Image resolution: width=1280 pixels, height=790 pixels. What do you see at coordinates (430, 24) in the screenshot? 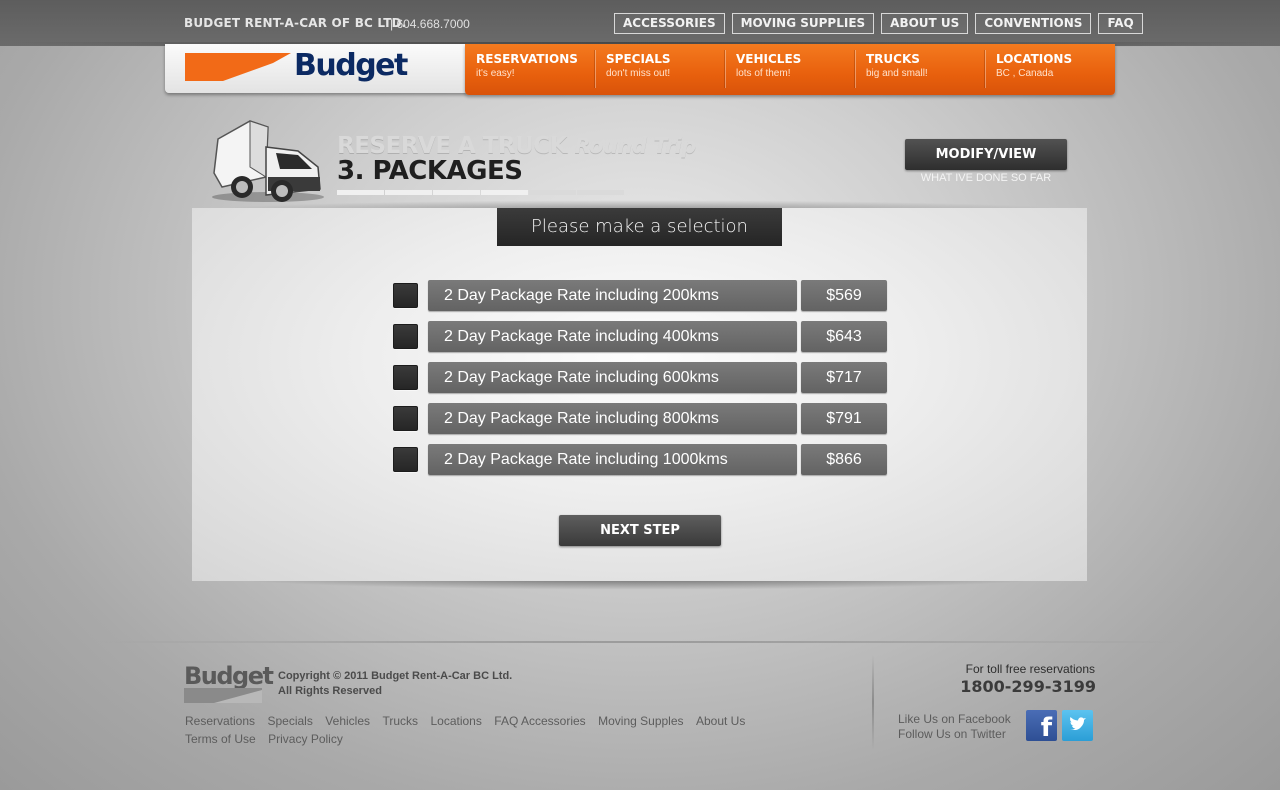
I see `company-phone: | 604.668.7000` at bounding box center [430, 24].